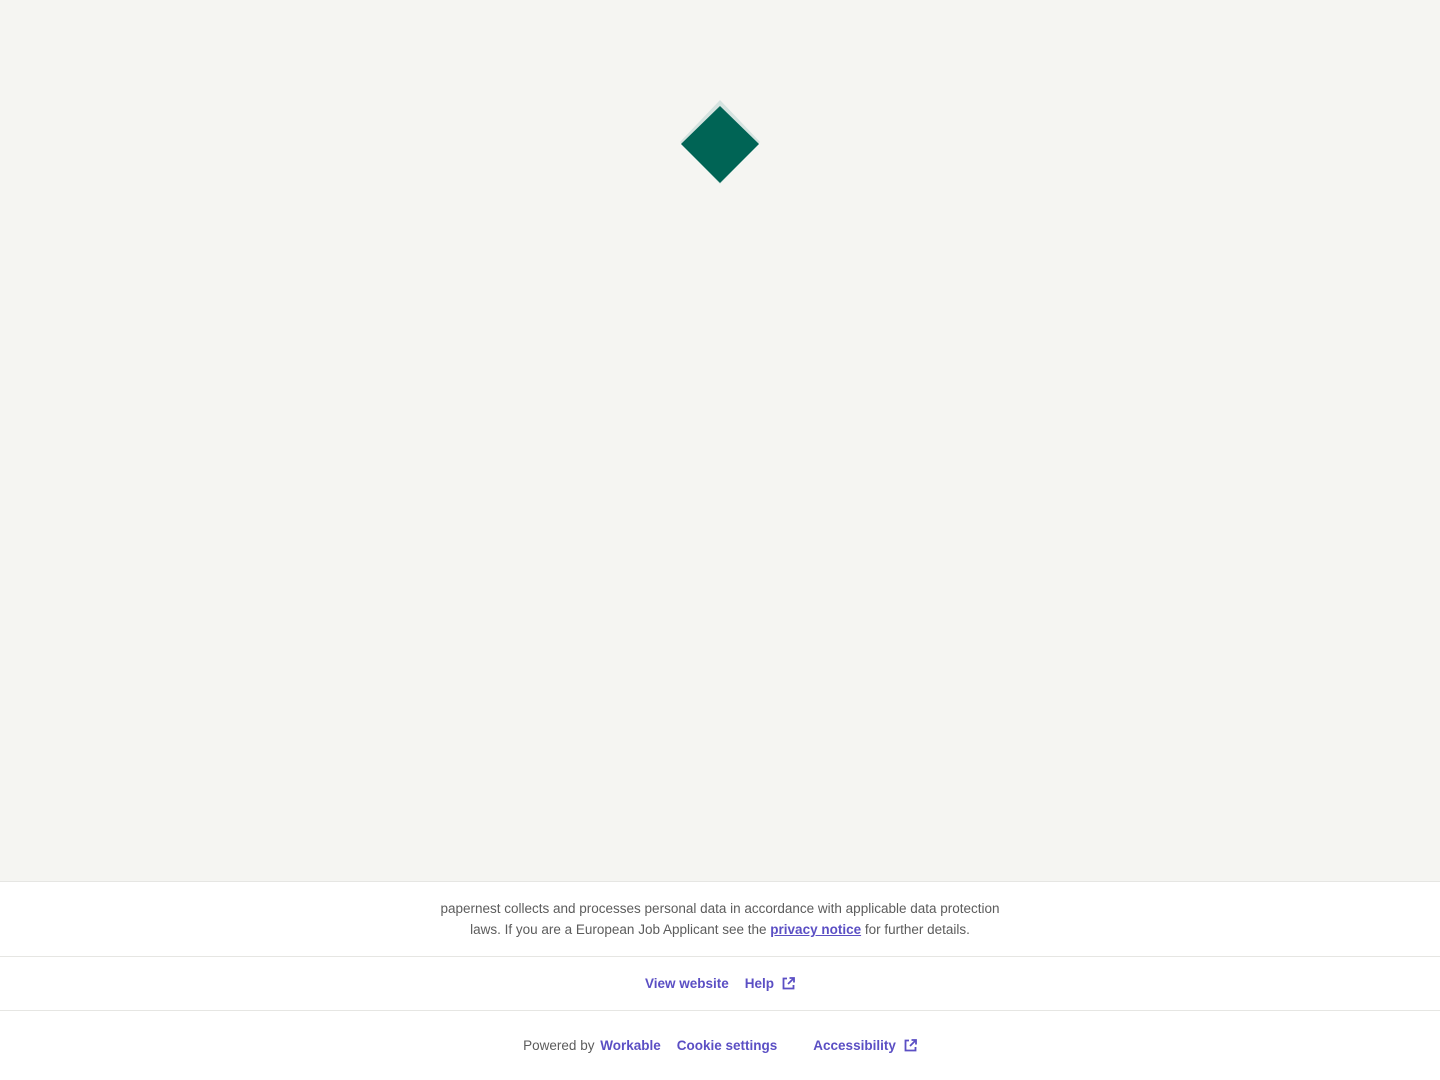  Describe the element at coordinates (759, 983) in the screenshot. I see `help-label: Help` at that location.